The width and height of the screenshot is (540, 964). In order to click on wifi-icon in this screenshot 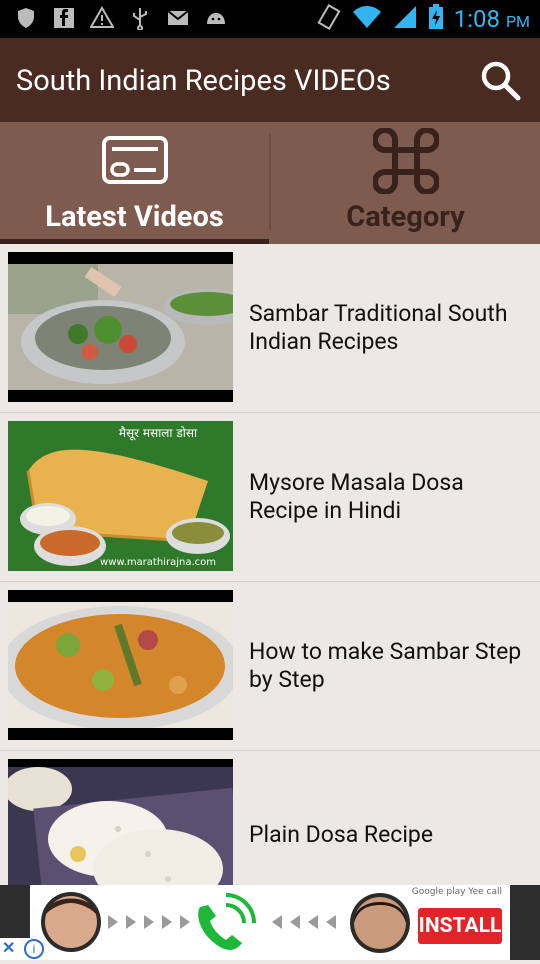, I will do `click(367, 19)`.